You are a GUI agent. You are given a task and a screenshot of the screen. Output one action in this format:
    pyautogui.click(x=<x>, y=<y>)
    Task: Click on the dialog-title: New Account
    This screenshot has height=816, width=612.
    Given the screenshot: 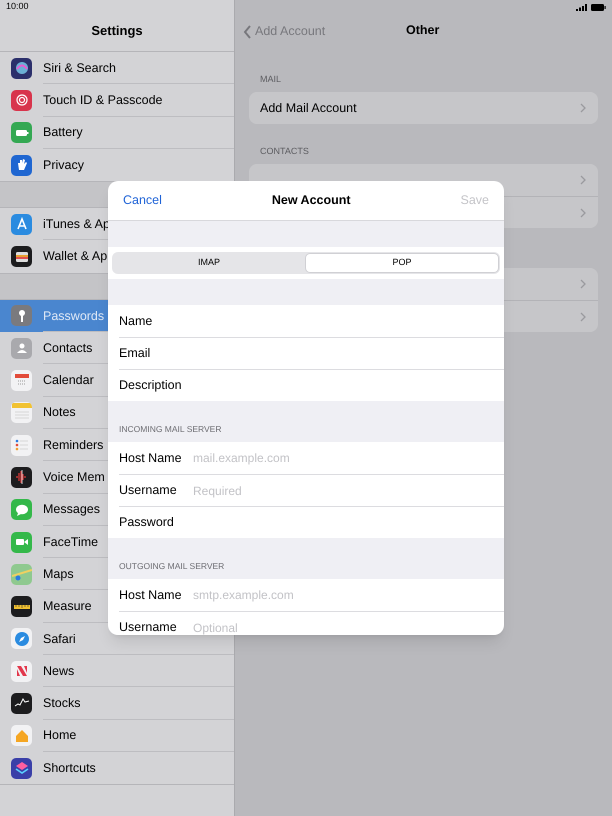 What is the action you would take?
    pyautogui.click(x=311, y=201)
    